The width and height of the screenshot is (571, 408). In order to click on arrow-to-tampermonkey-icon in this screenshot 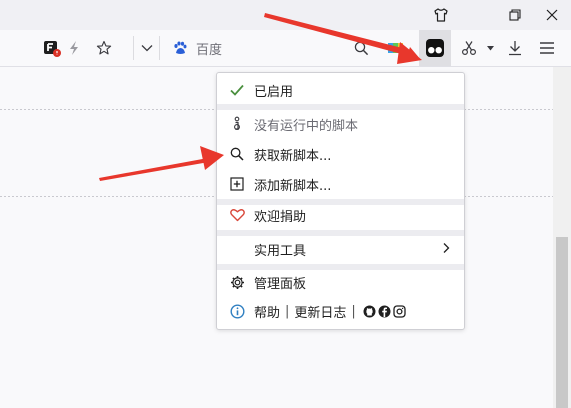, I will do `click(343, 38)`.